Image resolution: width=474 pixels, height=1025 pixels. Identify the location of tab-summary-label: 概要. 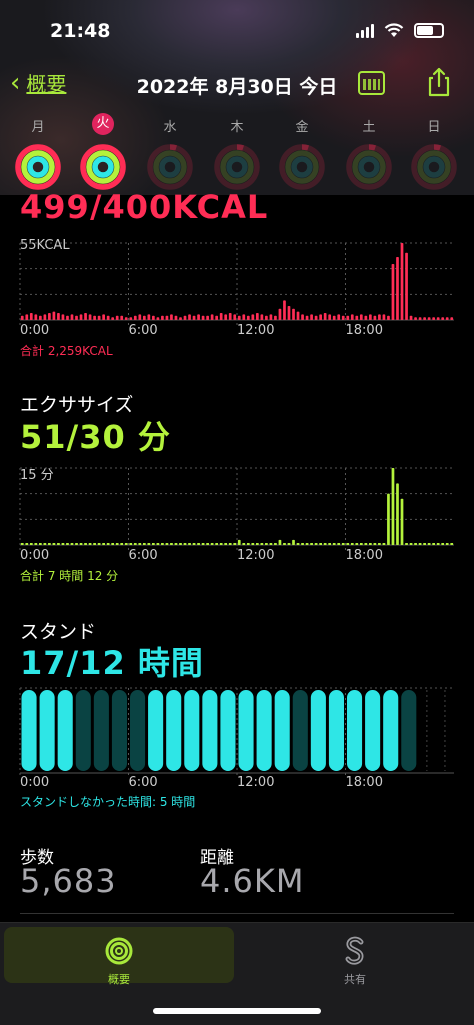
(119, 979).